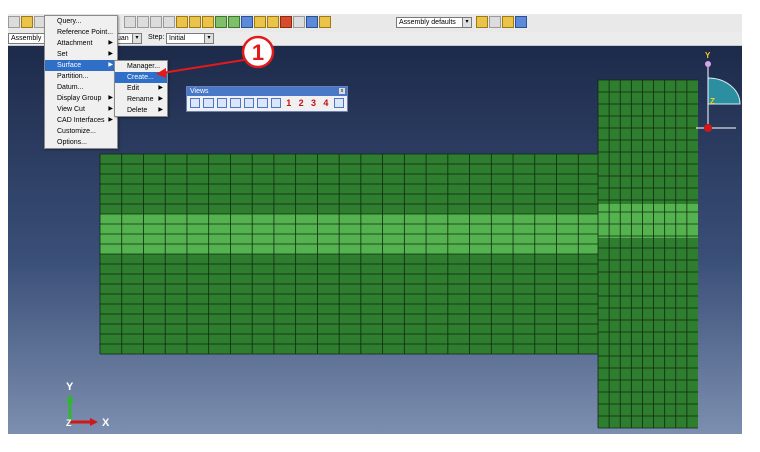  Describe the element at coordinates (312, 22) in the screenshot. I see `csys-icon` at that location.